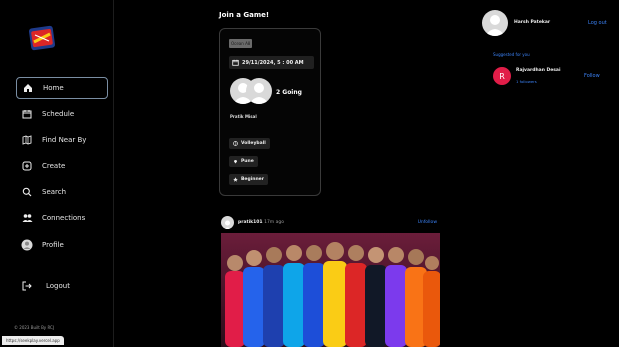 This screenshot has width=619, height=347. What do you see at coordinates (53, 245) in the screenshot?
I see `sidebar-item-label: Profile` at bounding box center [53, 245].